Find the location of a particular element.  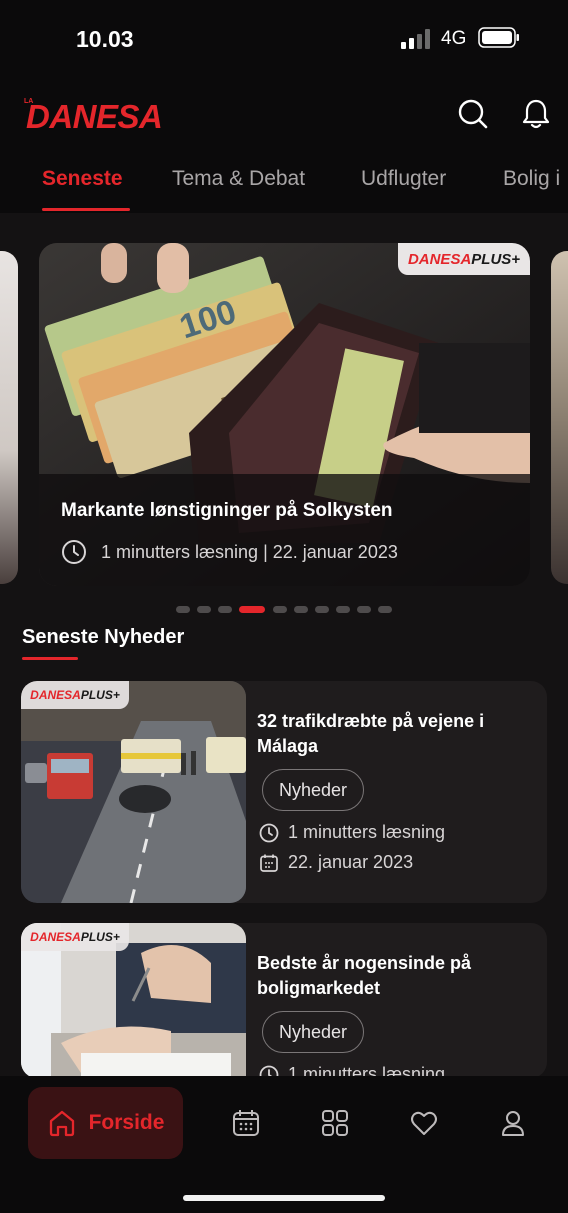

section-title-underline is located at coordinates (50, 658).